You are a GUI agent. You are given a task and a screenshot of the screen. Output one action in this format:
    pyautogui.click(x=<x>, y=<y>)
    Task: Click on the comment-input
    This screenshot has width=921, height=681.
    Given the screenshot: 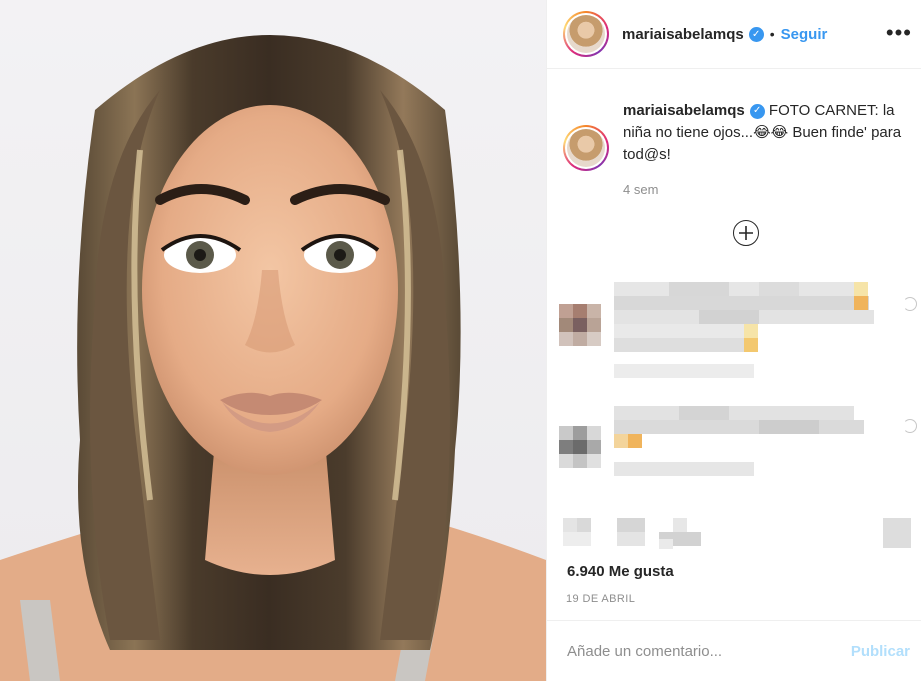 What is the action you would take?
    pyautogui.click(x=709, y=651)
    